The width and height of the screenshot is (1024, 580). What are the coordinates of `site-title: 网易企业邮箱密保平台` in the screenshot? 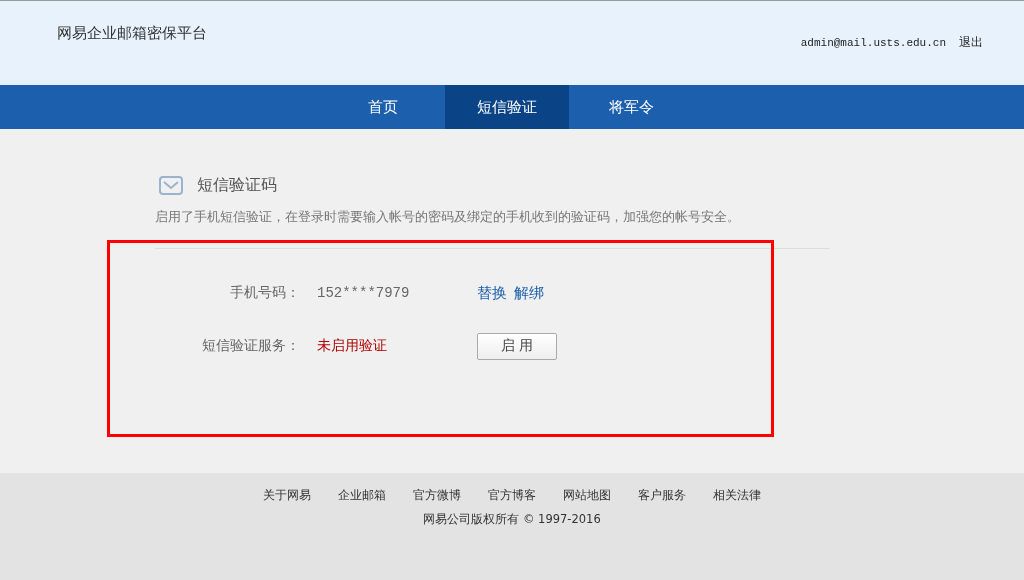 It's located at (131, 33).